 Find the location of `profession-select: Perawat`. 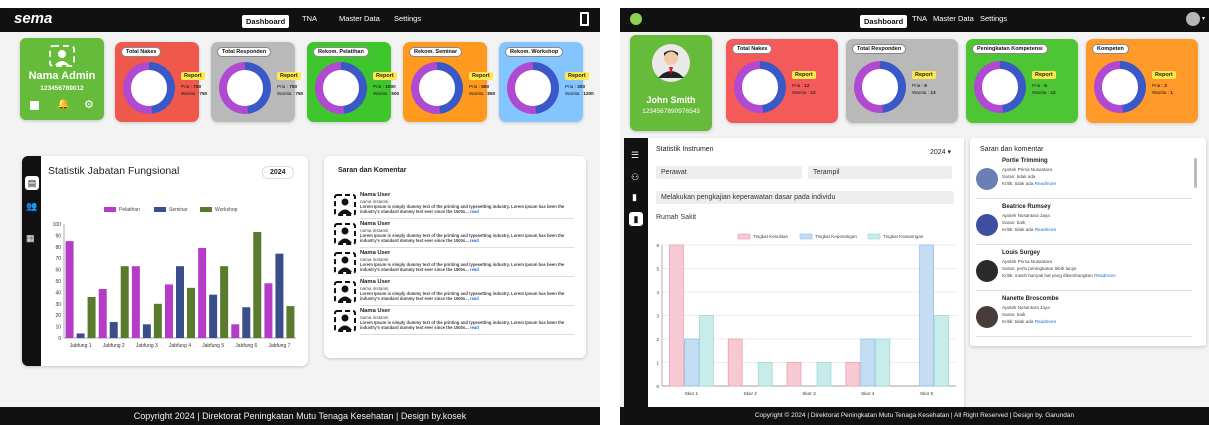

profession-select: Perawat is located at coordinates (729, 172).